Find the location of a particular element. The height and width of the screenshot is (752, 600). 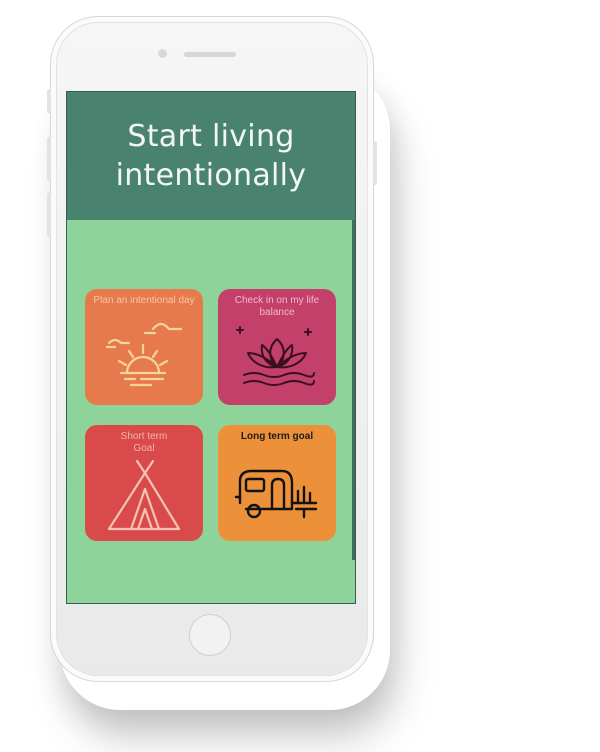

front-camera is located at coordinates (162, 53).